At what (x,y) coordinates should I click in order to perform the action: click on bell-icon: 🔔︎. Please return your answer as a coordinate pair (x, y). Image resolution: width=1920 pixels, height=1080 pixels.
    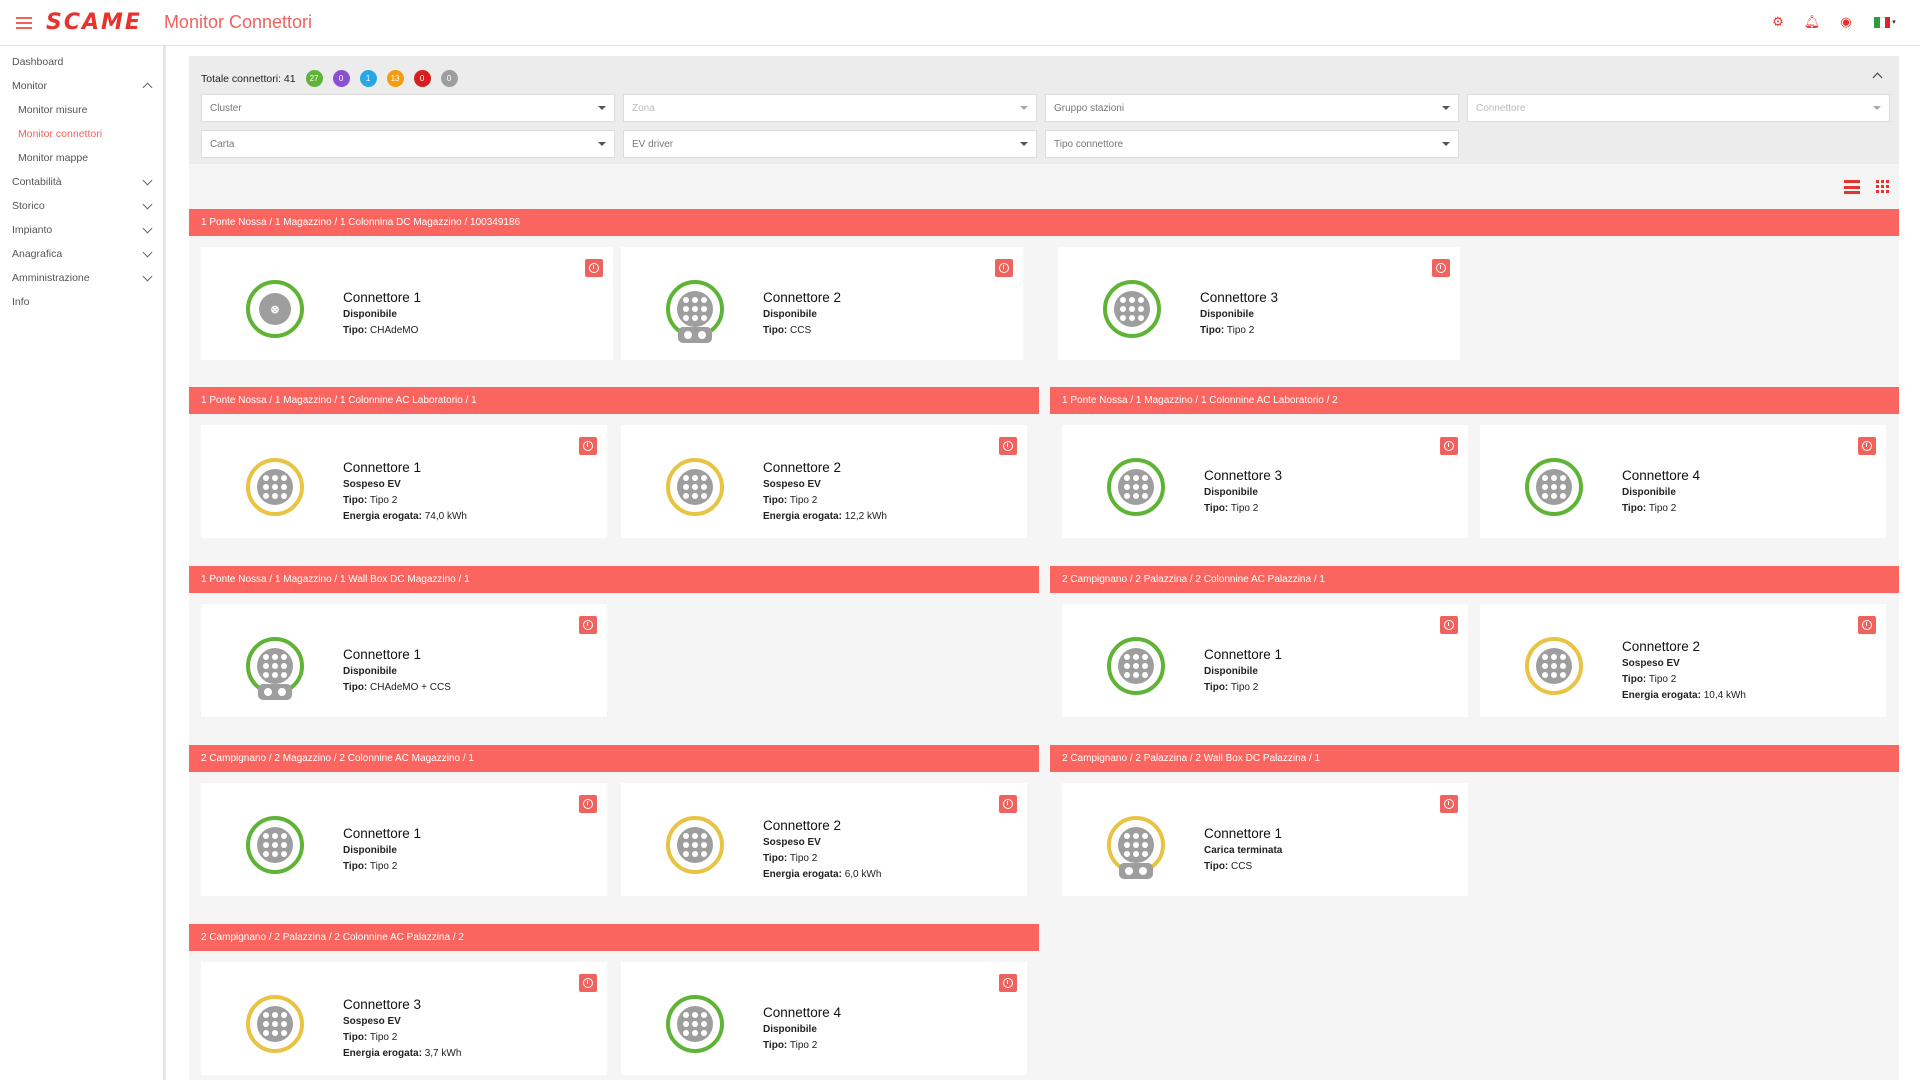
    Looking at the image, I should click on (1812, 22).